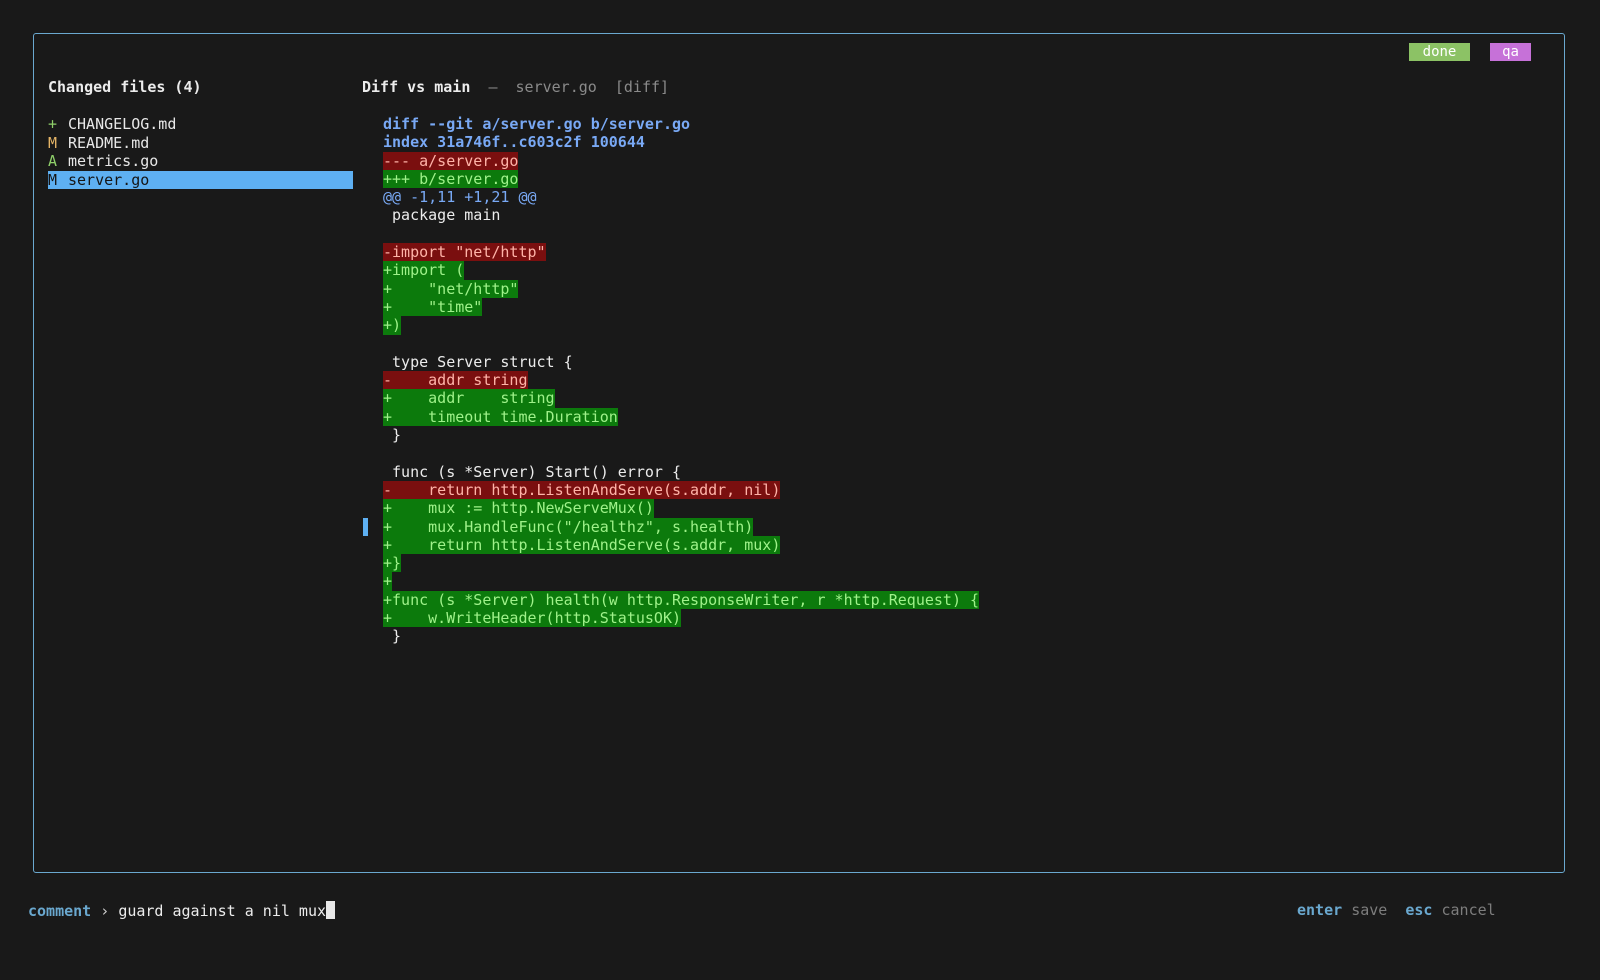 The image size is (1600, 980). Describe the element at coordinates (681, 179) in the screenshot. I see `diff-line-hdradd: +++ b/server.go` at that location.